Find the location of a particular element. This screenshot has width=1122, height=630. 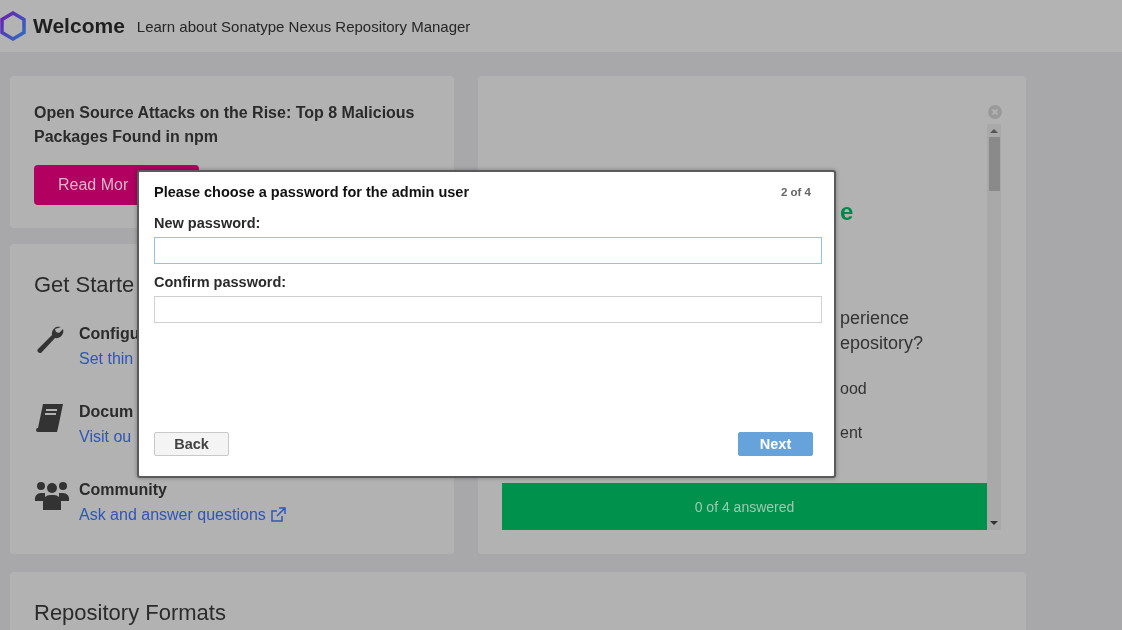

field-label: New password: is located at coordinates (208, 223).